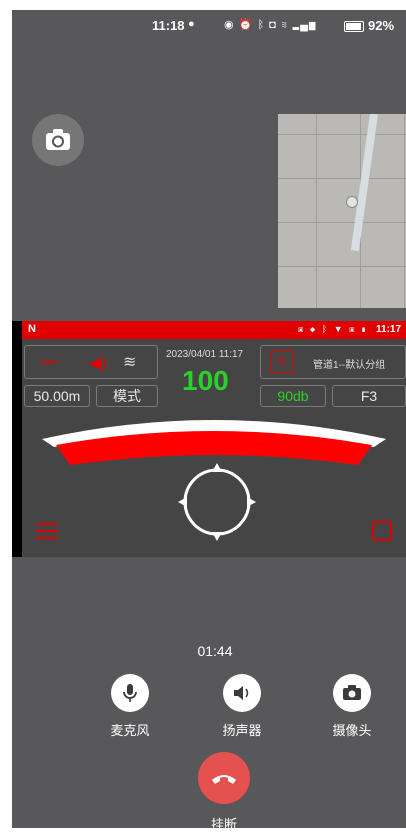  I want to click on microphone-label: 麦克风, so click(130, 730).